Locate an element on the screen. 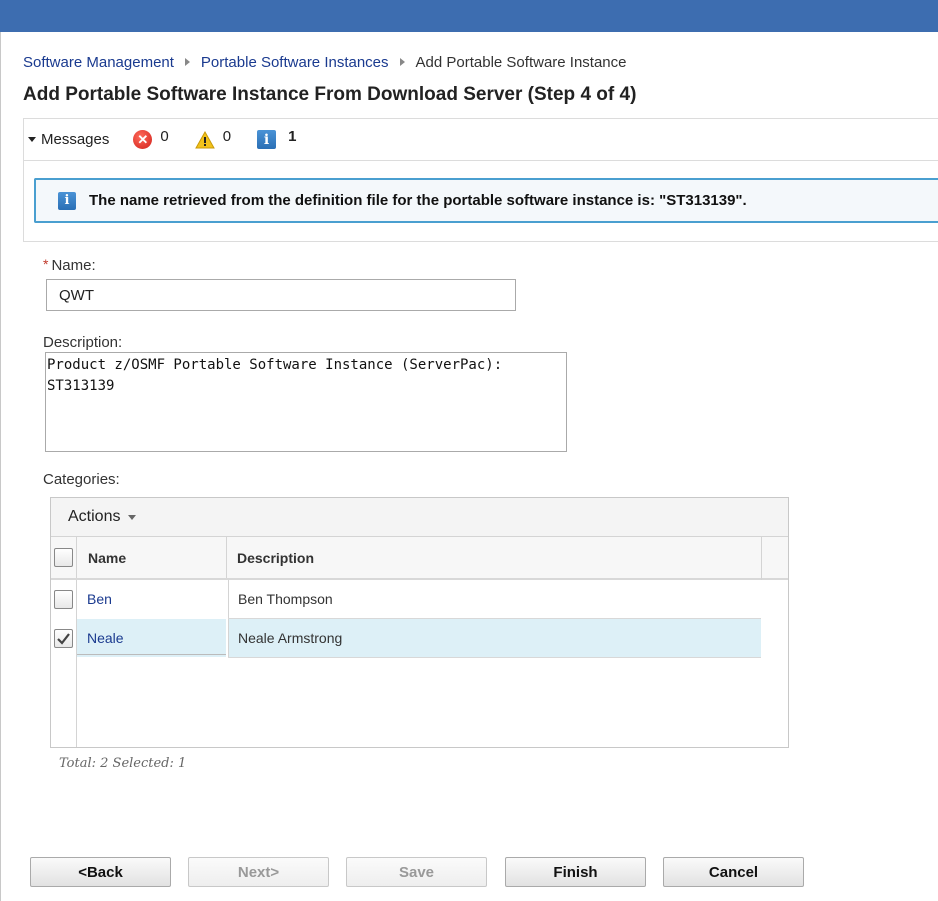  left-border is located at coordinates (0, 466).